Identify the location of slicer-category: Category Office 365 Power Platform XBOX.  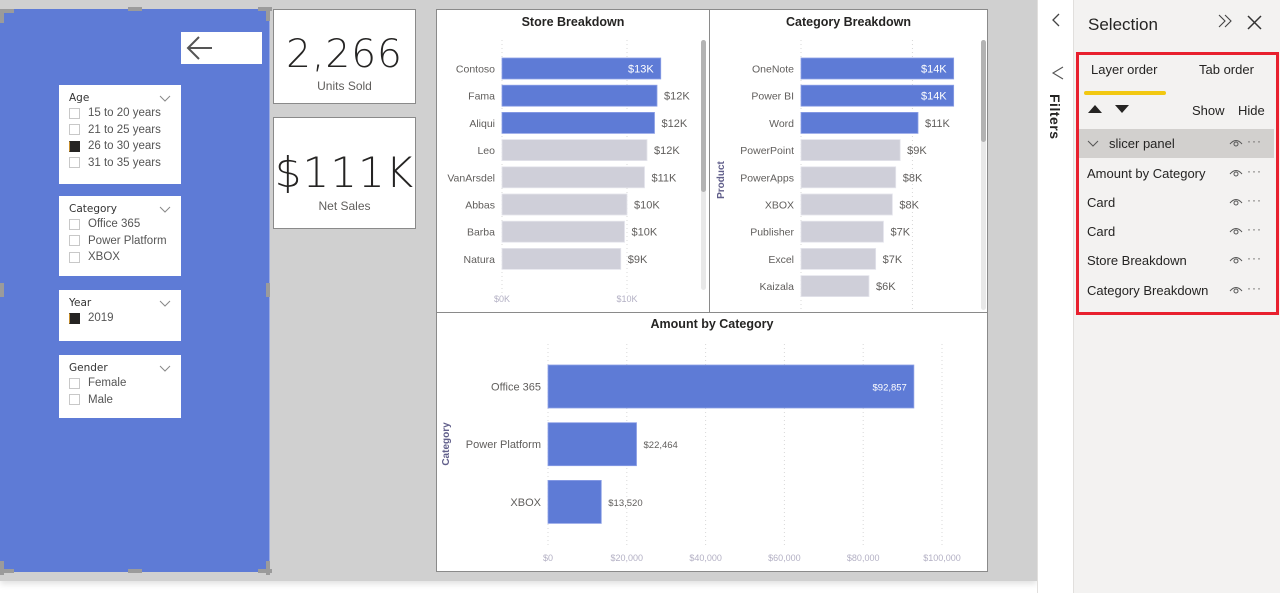
(120, 236).